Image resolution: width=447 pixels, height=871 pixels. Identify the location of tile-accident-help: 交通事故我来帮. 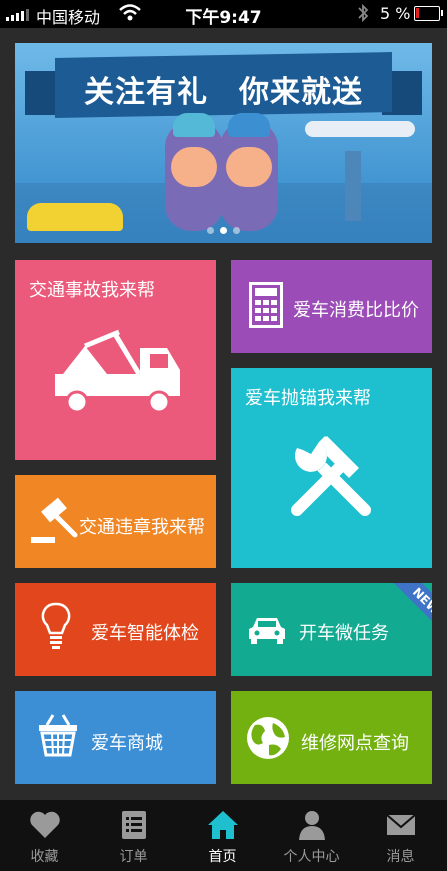
(115, 360).